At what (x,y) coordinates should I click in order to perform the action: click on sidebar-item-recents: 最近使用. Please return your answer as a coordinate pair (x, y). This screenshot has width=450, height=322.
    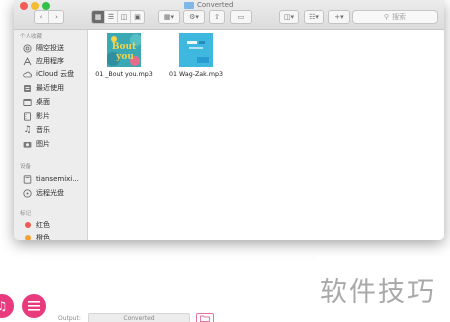
    Looking at the image, I should click on (43, 88).